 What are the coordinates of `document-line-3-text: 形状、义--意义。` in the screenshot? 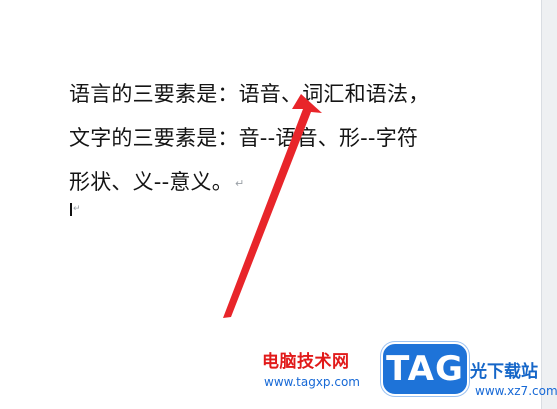 It's located at (151, 182).